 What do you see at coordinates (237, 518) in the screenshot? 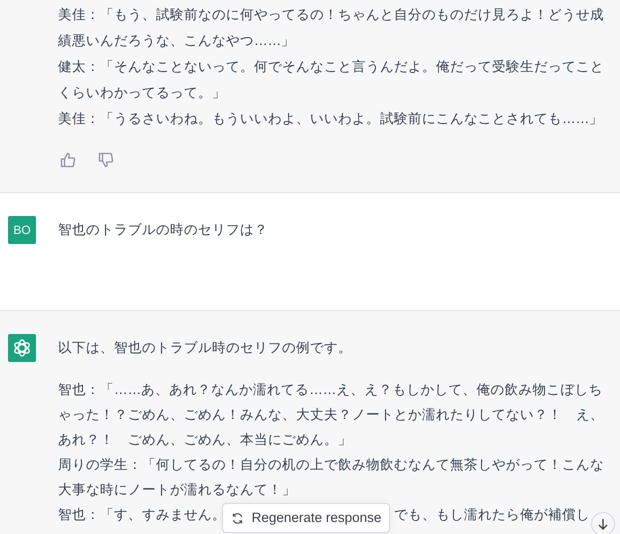
I see `refresh-icon` at bounding box center [237, 518].